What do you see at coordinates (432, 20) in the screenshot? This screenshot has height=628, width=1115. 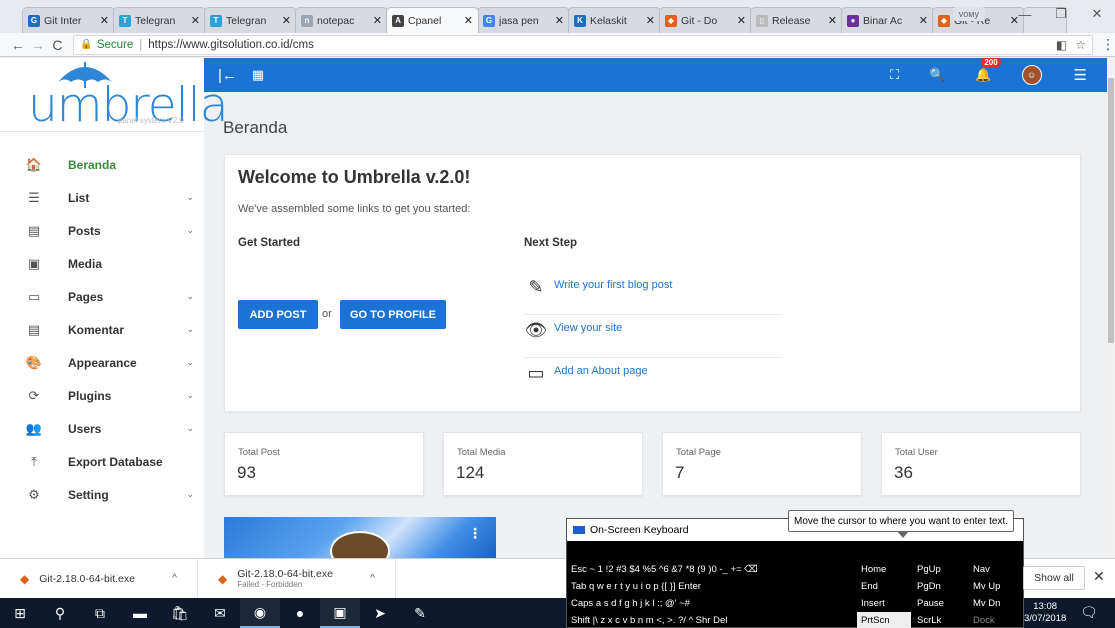 I see `browser-tab: A Cpanel ✕` at bounding box center [432, 20].